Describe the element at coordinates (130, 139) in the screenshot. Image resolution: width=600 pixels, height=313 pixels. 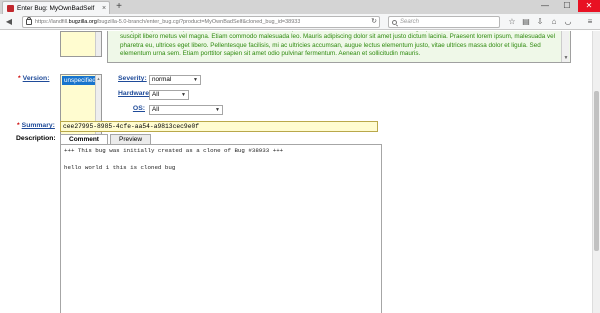
I see `tab-preview: Preview` at that location.